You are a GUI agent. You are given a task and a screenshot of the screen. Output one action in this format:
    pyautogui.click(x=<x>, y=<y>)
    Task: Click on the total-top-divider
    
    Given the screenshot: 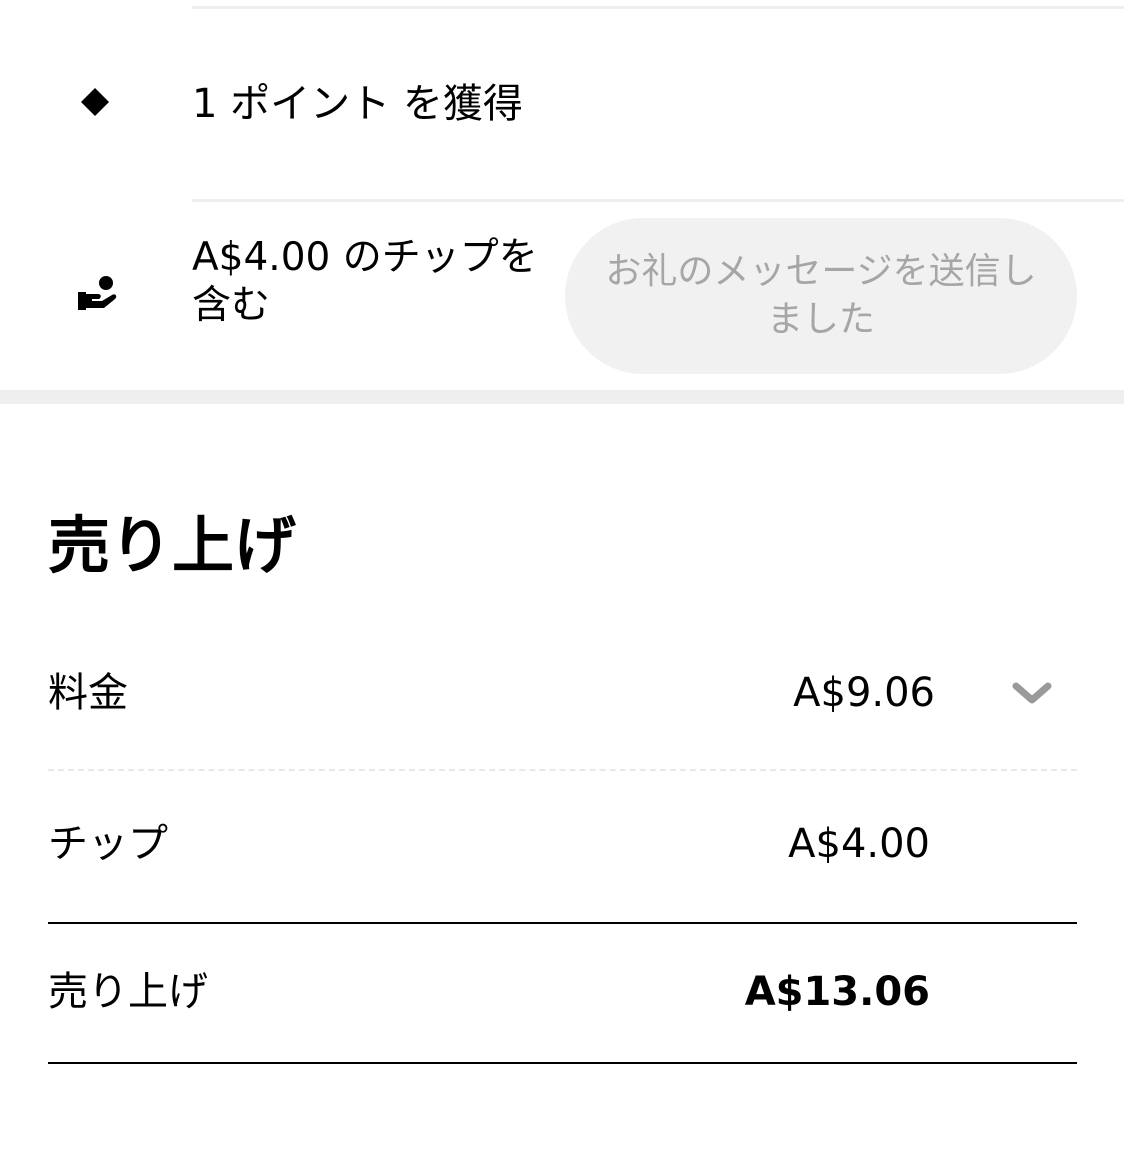 What is the action you would take?
    pyautogui.click(x=562, y=923)
    